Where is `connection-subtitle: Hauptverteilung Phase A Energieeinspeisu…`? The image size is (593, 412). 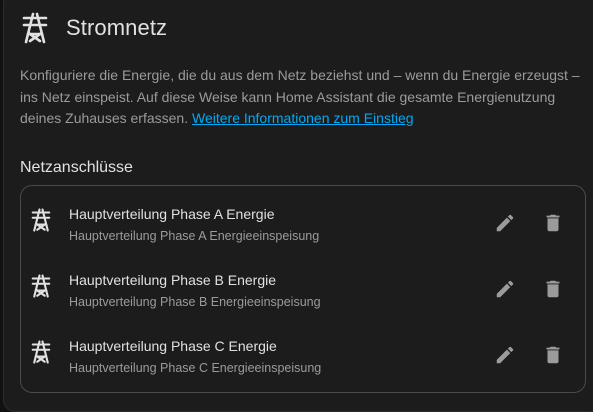
connection-subtitle: Hauptverteilung Phase A Energieeinspeisu… is located at coordinates (194, 236).